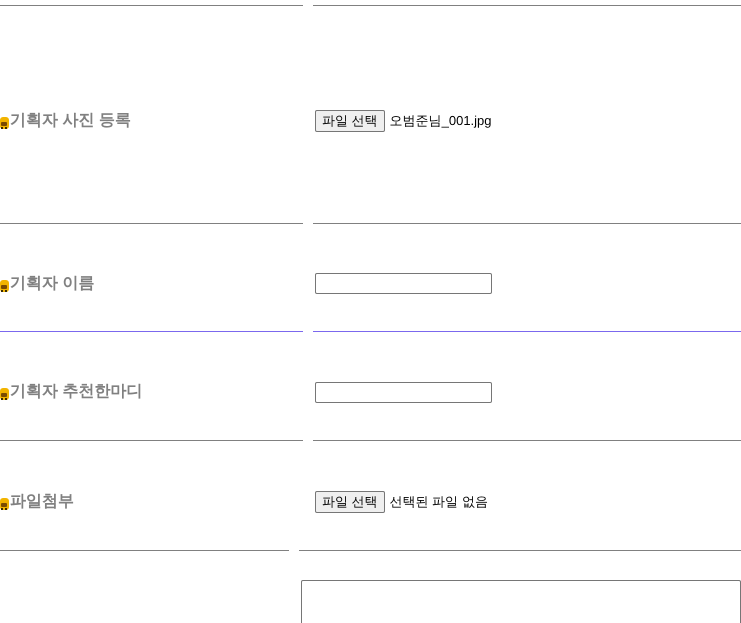 The image size is (741, 623). What do you see at coordinates (42, 502) in the screenshot?
I see `field-label: 파일첨부` at bounding box center [42, 502].